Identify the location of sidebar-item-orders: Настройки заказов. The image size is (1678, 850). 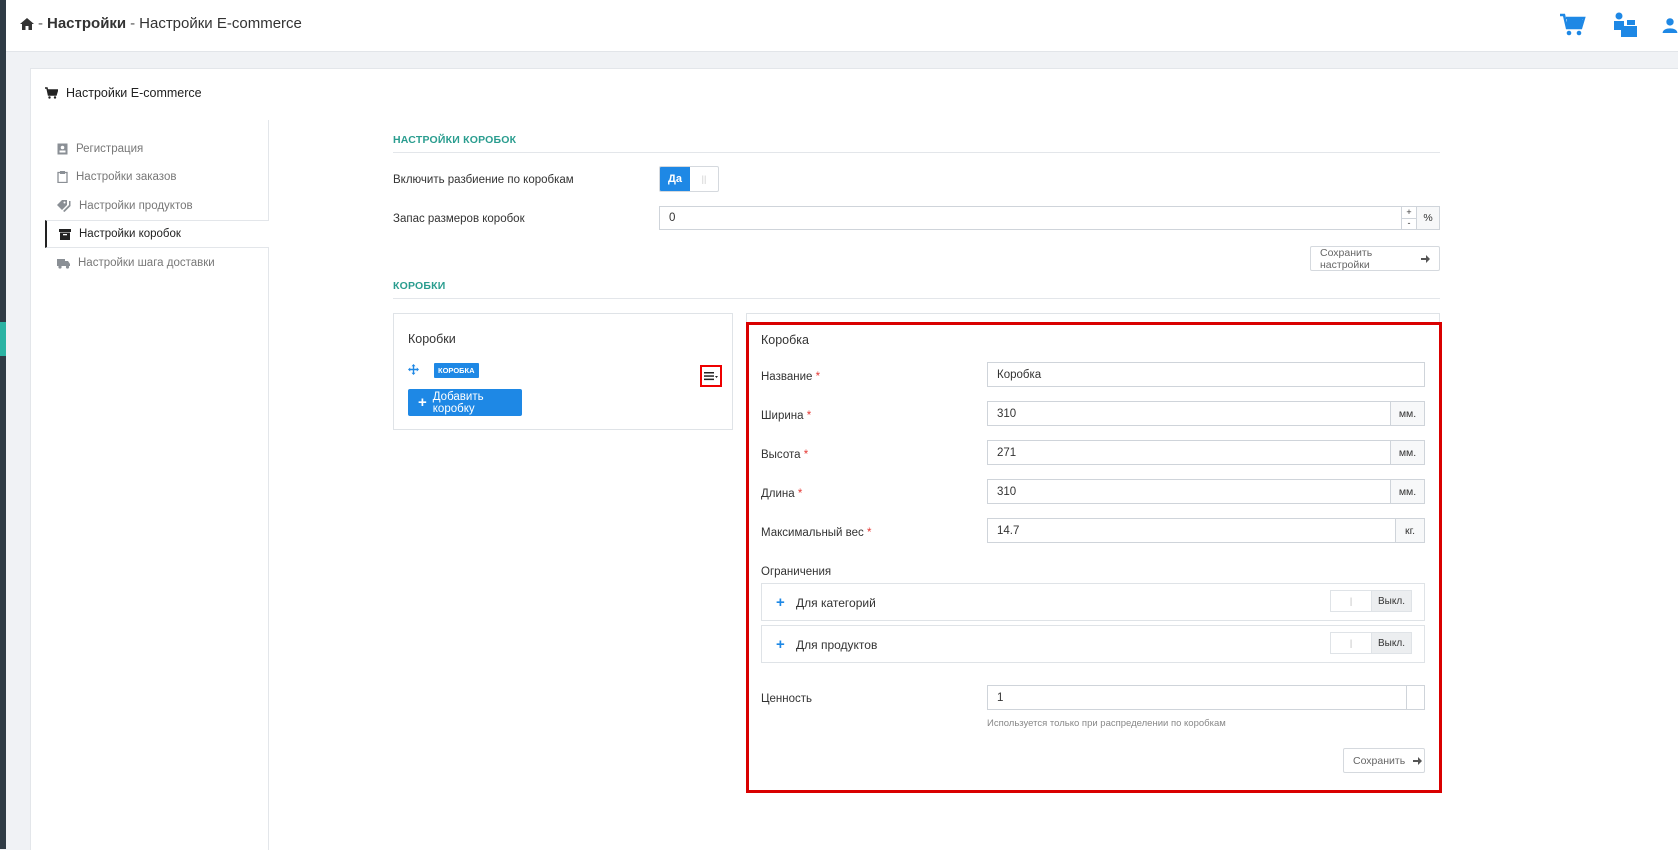
(156, 177).